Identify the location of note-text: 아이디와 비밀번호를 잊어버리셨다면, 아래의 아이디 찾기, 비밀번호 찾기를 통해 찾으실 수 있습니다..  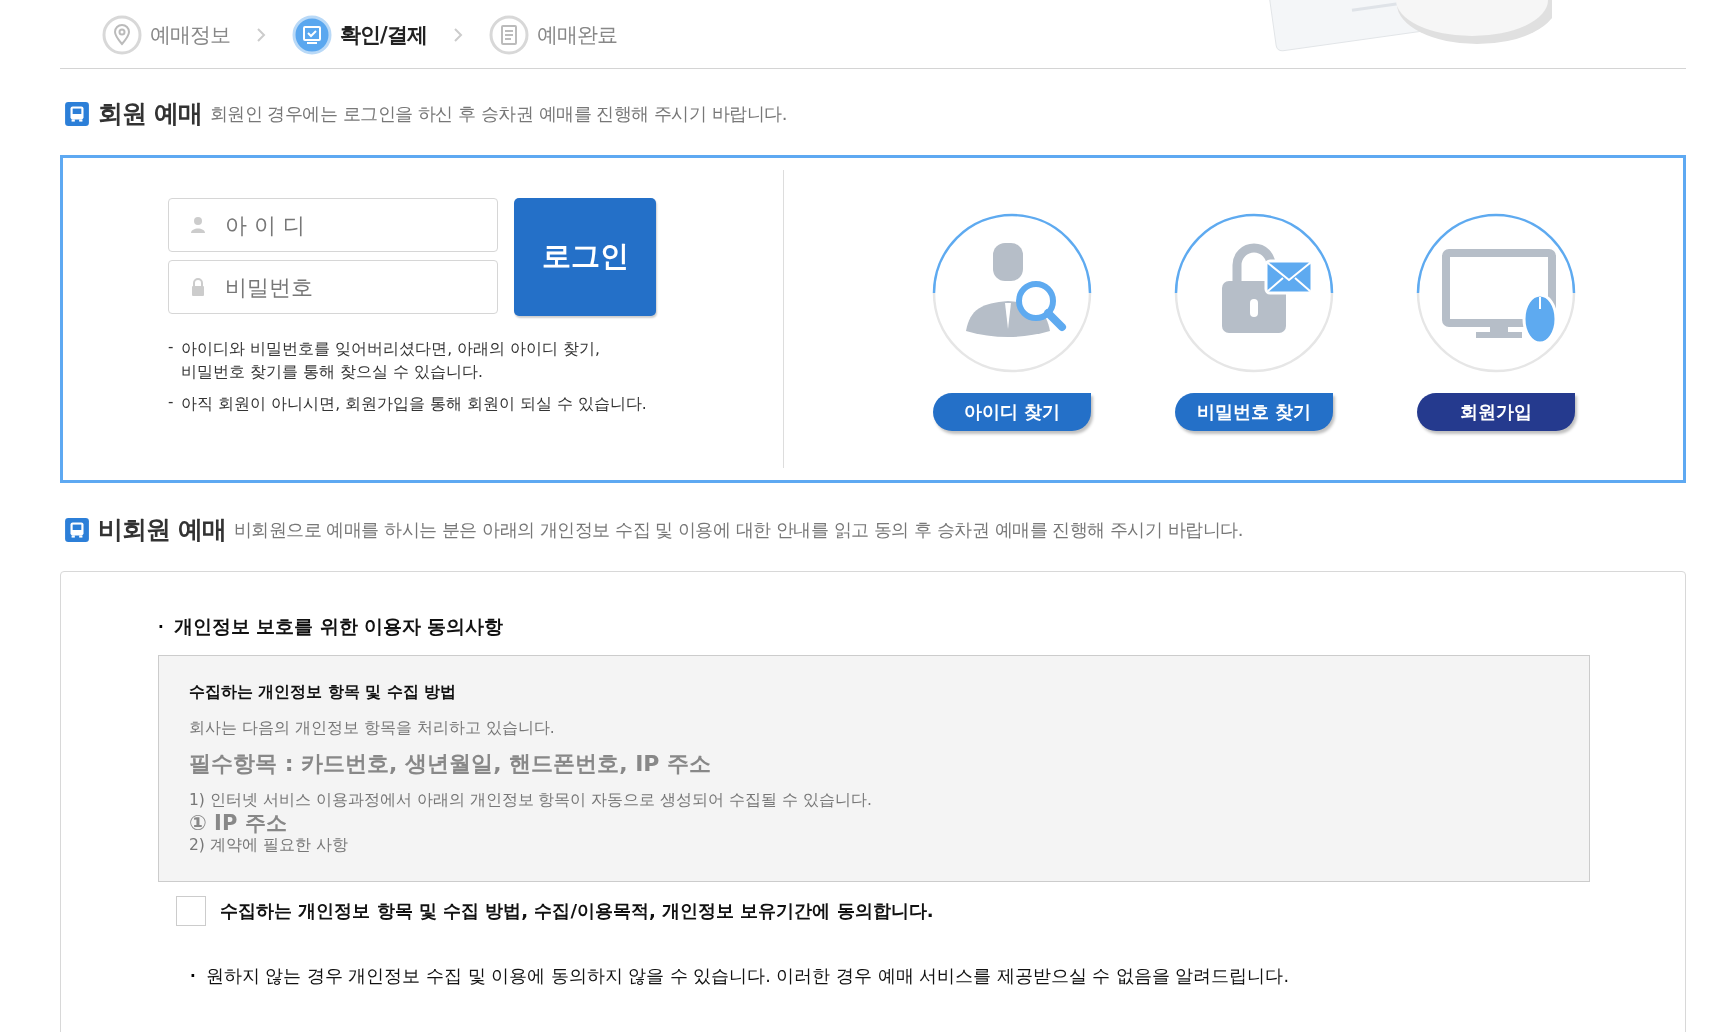
(390, 361).